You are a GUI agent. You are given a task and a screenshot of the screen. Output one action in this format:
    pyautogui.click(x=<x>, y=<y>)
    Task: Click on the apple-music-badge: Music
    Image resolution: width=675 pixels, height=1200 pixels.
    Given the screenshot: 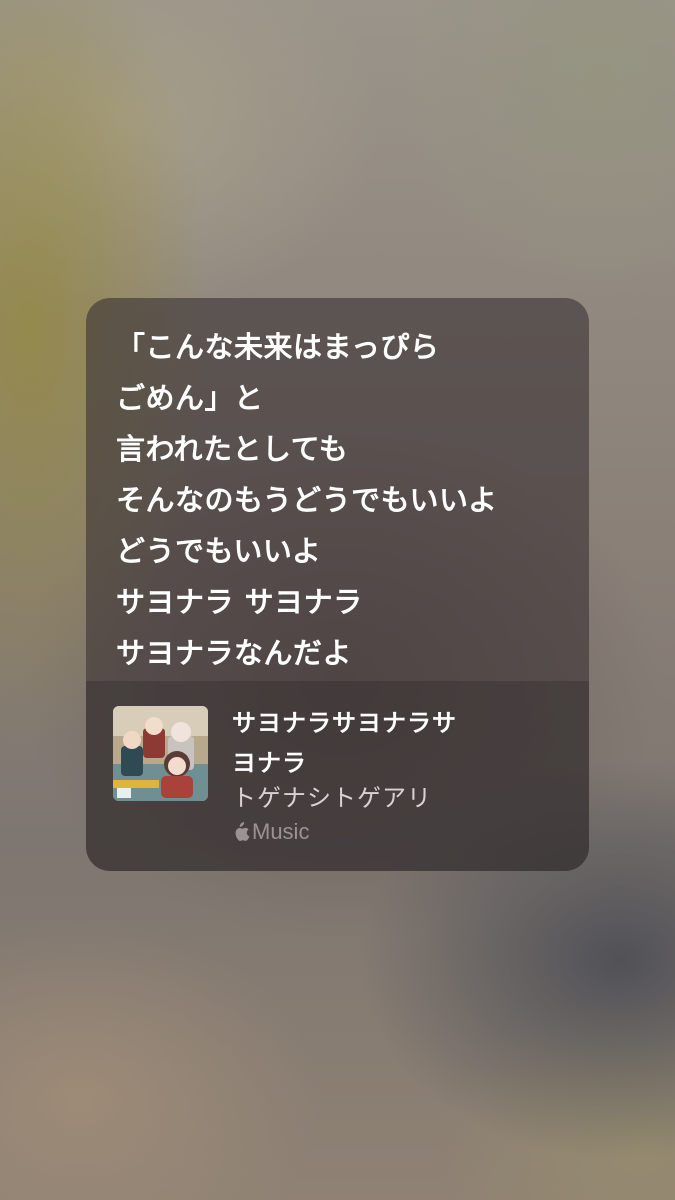 What is the action you would take?
    pyautogui.click(x=270, y=832)
    